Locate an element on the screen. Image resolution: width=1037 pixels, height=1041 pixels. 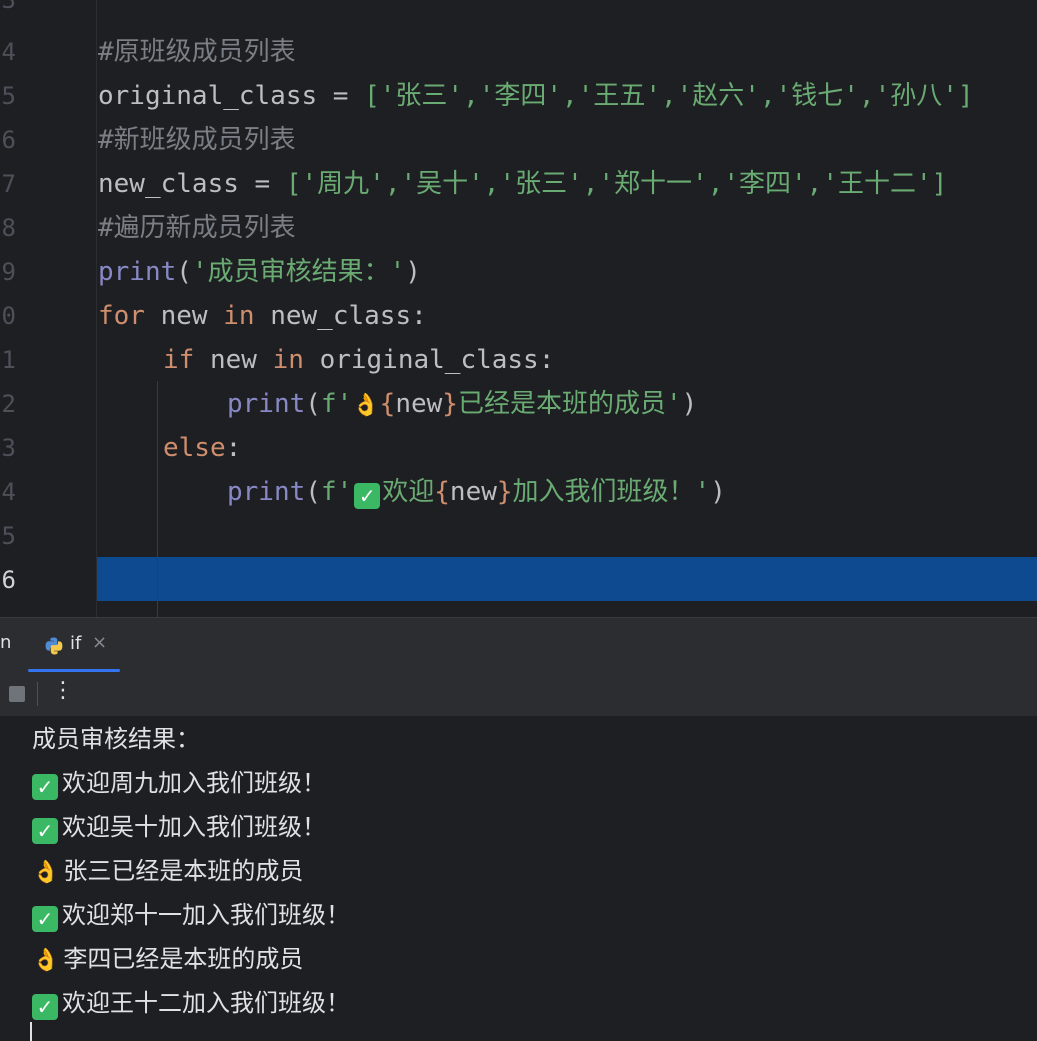
line-number: 8 is located at coordinates (8, 228).